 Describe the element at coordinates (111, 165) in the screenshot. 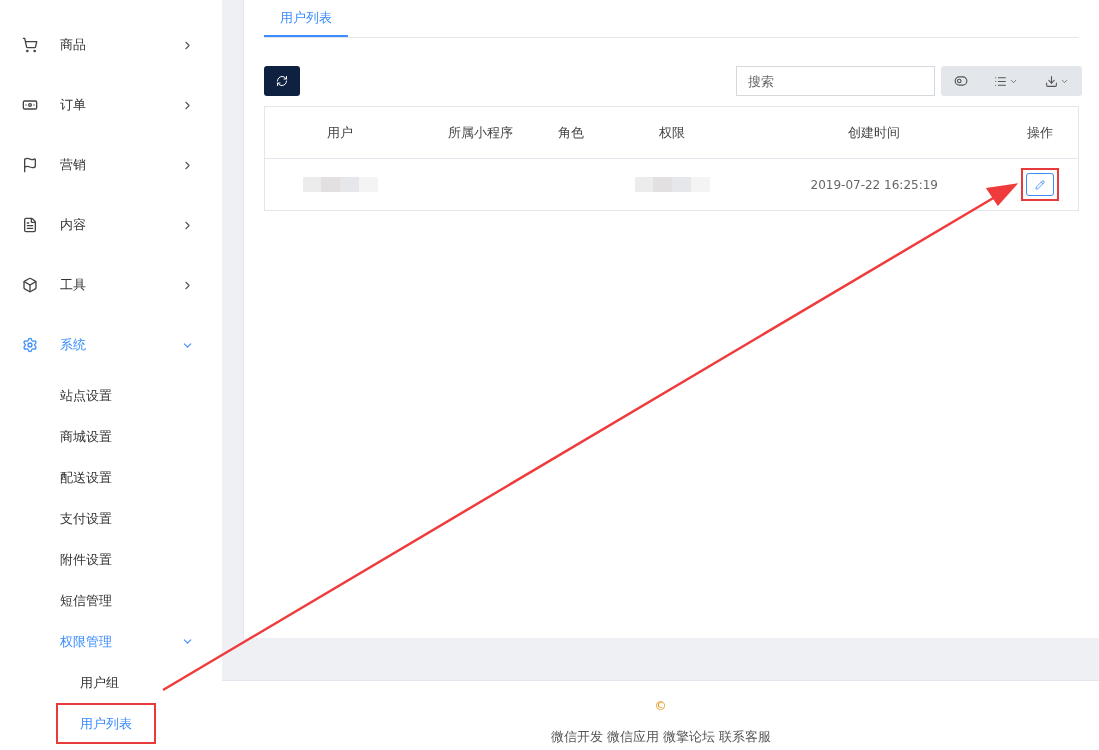

I see `sidebar-item: 营销` at that location.